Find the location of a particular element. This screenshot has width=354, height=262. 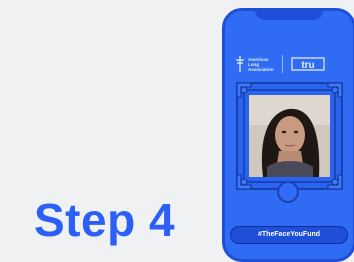

step-title: Step 4 is located at coordinates (105, 220).